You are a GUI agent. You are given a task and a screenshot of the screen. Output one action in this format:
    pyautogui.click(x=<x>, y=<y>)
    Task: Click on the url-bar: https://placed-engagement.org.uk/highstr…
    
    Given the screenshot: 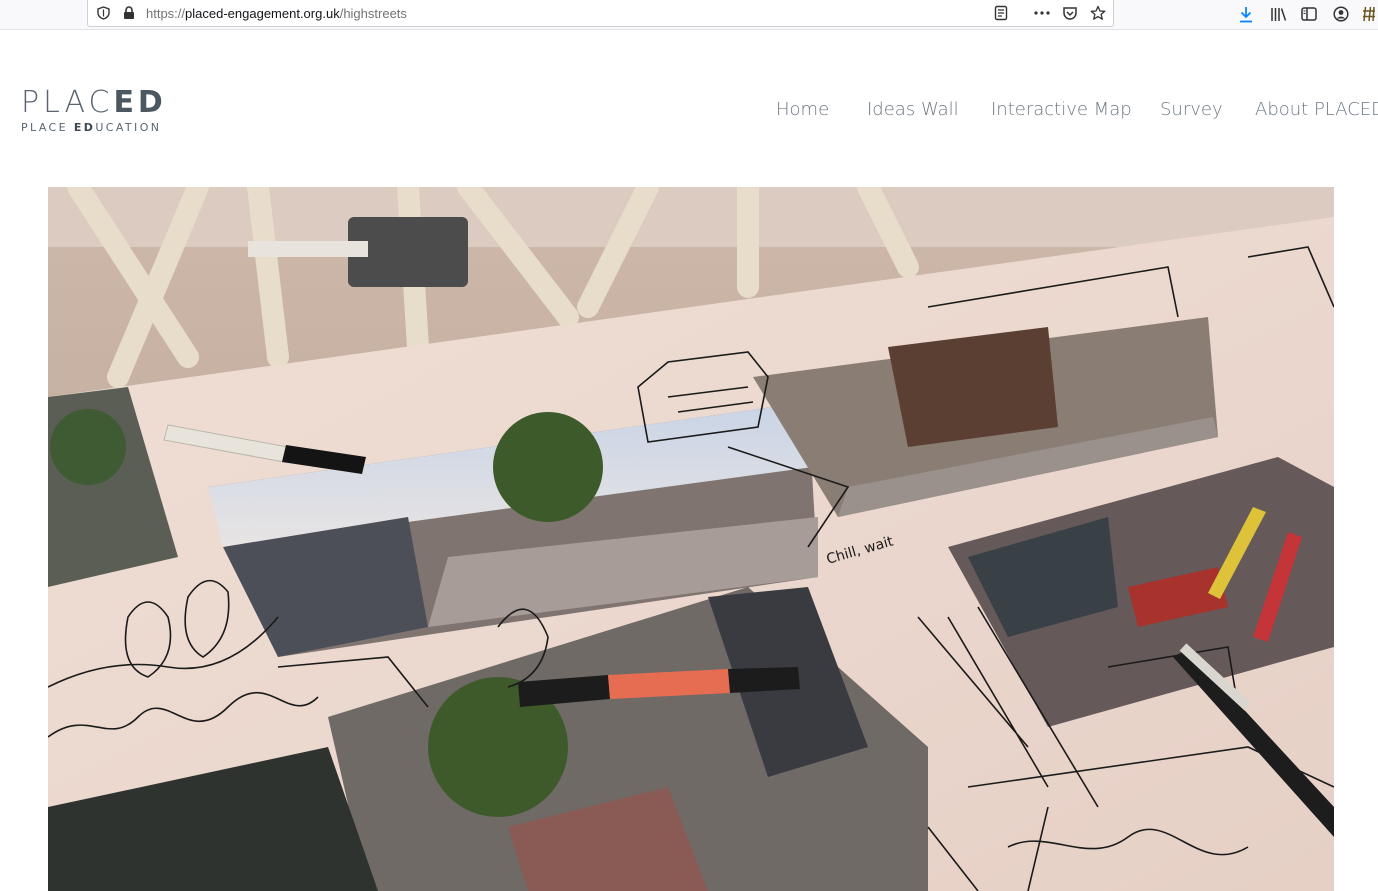 What is the action you would take?
    pyautogui.click(x=600, y=13)
    